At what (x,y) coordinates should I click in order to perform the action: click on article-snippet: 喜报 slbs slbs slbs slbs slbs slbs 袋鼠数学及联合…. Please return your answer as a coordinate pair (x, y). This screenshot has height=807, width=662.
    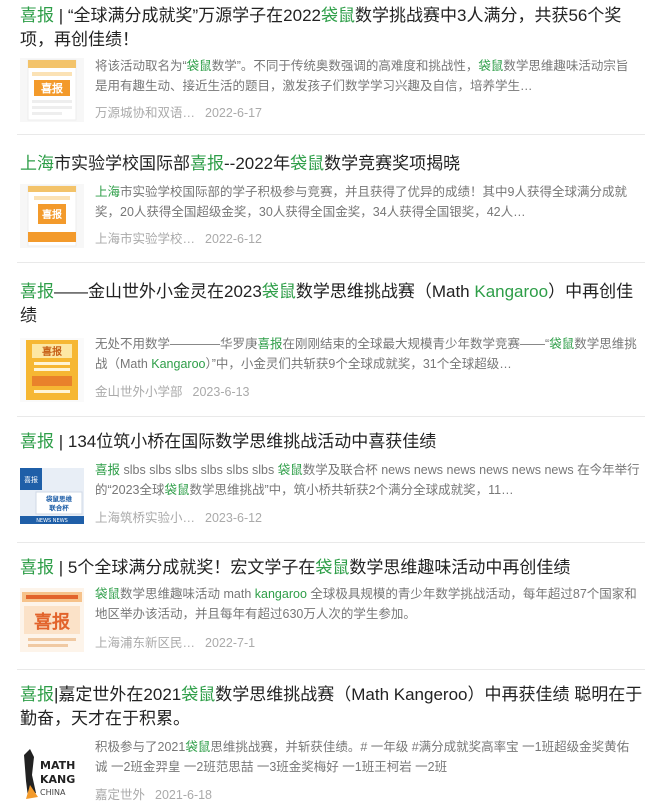
    Looking at the image, I should click on (367, 480).